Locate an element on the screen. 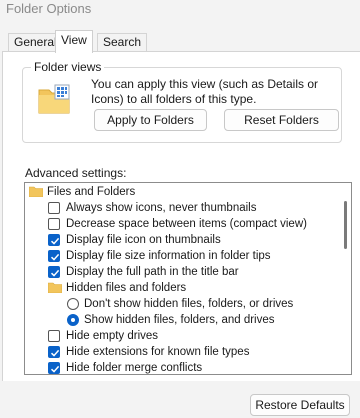  restore-defaults-button: Restore Defaults is located at coordinates (300, 405).